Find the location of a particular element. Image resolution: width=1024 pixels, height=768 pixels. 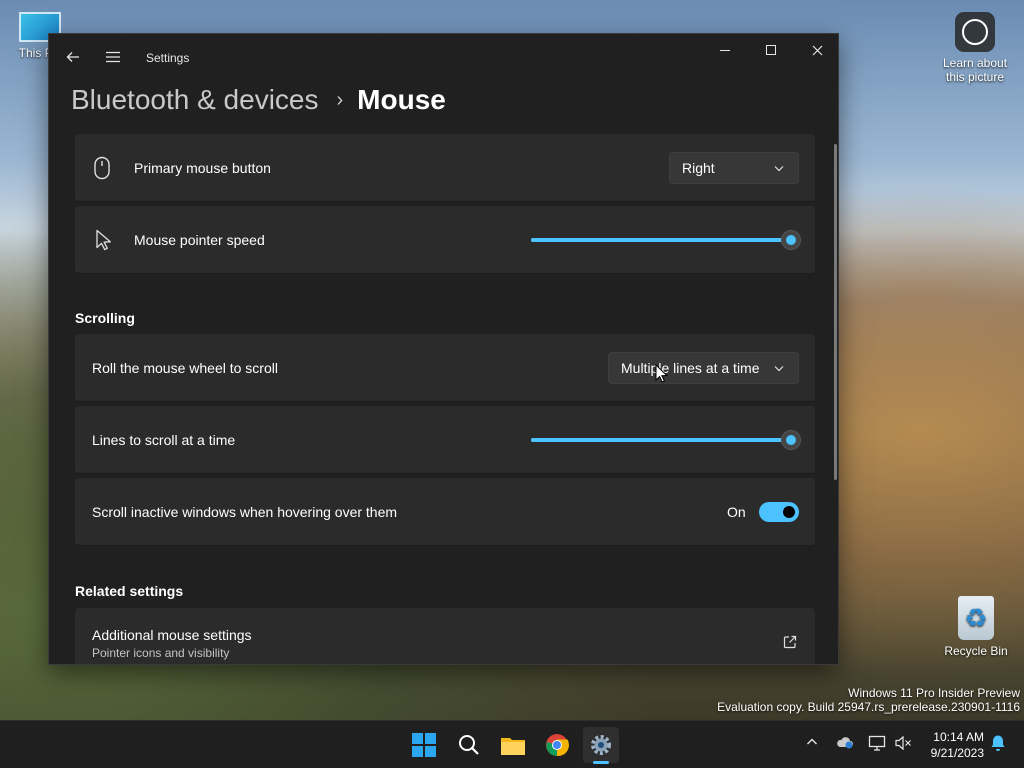

network-tray-button is located at coordinates (877, 744).